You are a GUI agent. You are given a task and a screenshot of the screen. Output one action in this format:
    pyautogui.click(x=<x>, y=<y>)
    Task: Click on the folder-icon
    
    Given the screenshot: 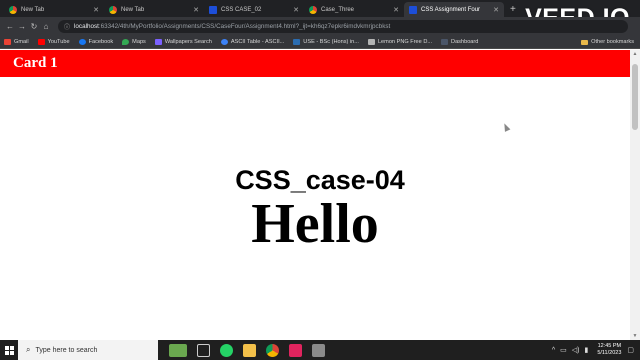 What is the action you would take?
    pyautogui.click(x=585, y=42)
    